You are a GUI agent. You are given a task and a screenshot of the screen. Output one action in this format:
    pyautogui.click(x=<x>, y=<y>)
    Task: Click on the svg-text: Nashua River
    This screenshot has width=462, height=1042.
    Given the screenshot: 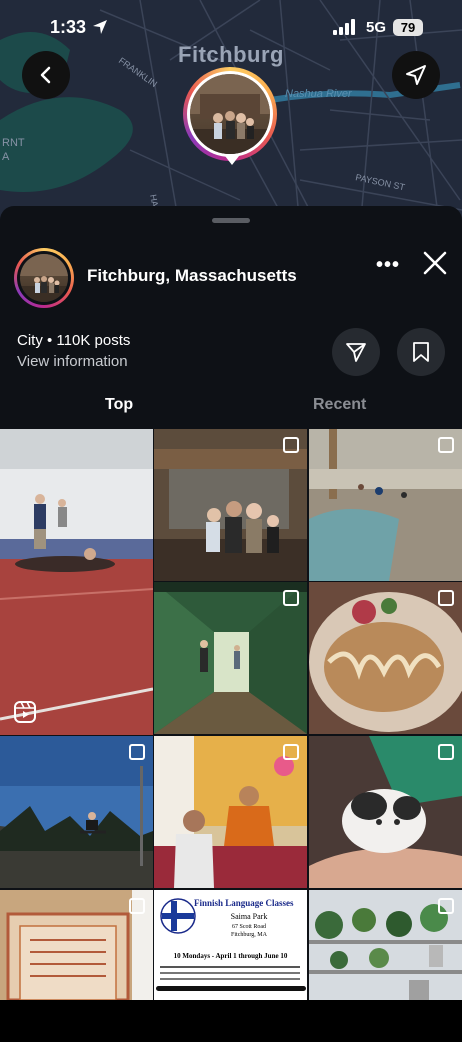 What is the action you would take?
    pyautogui.click(x=319, y=94)
    